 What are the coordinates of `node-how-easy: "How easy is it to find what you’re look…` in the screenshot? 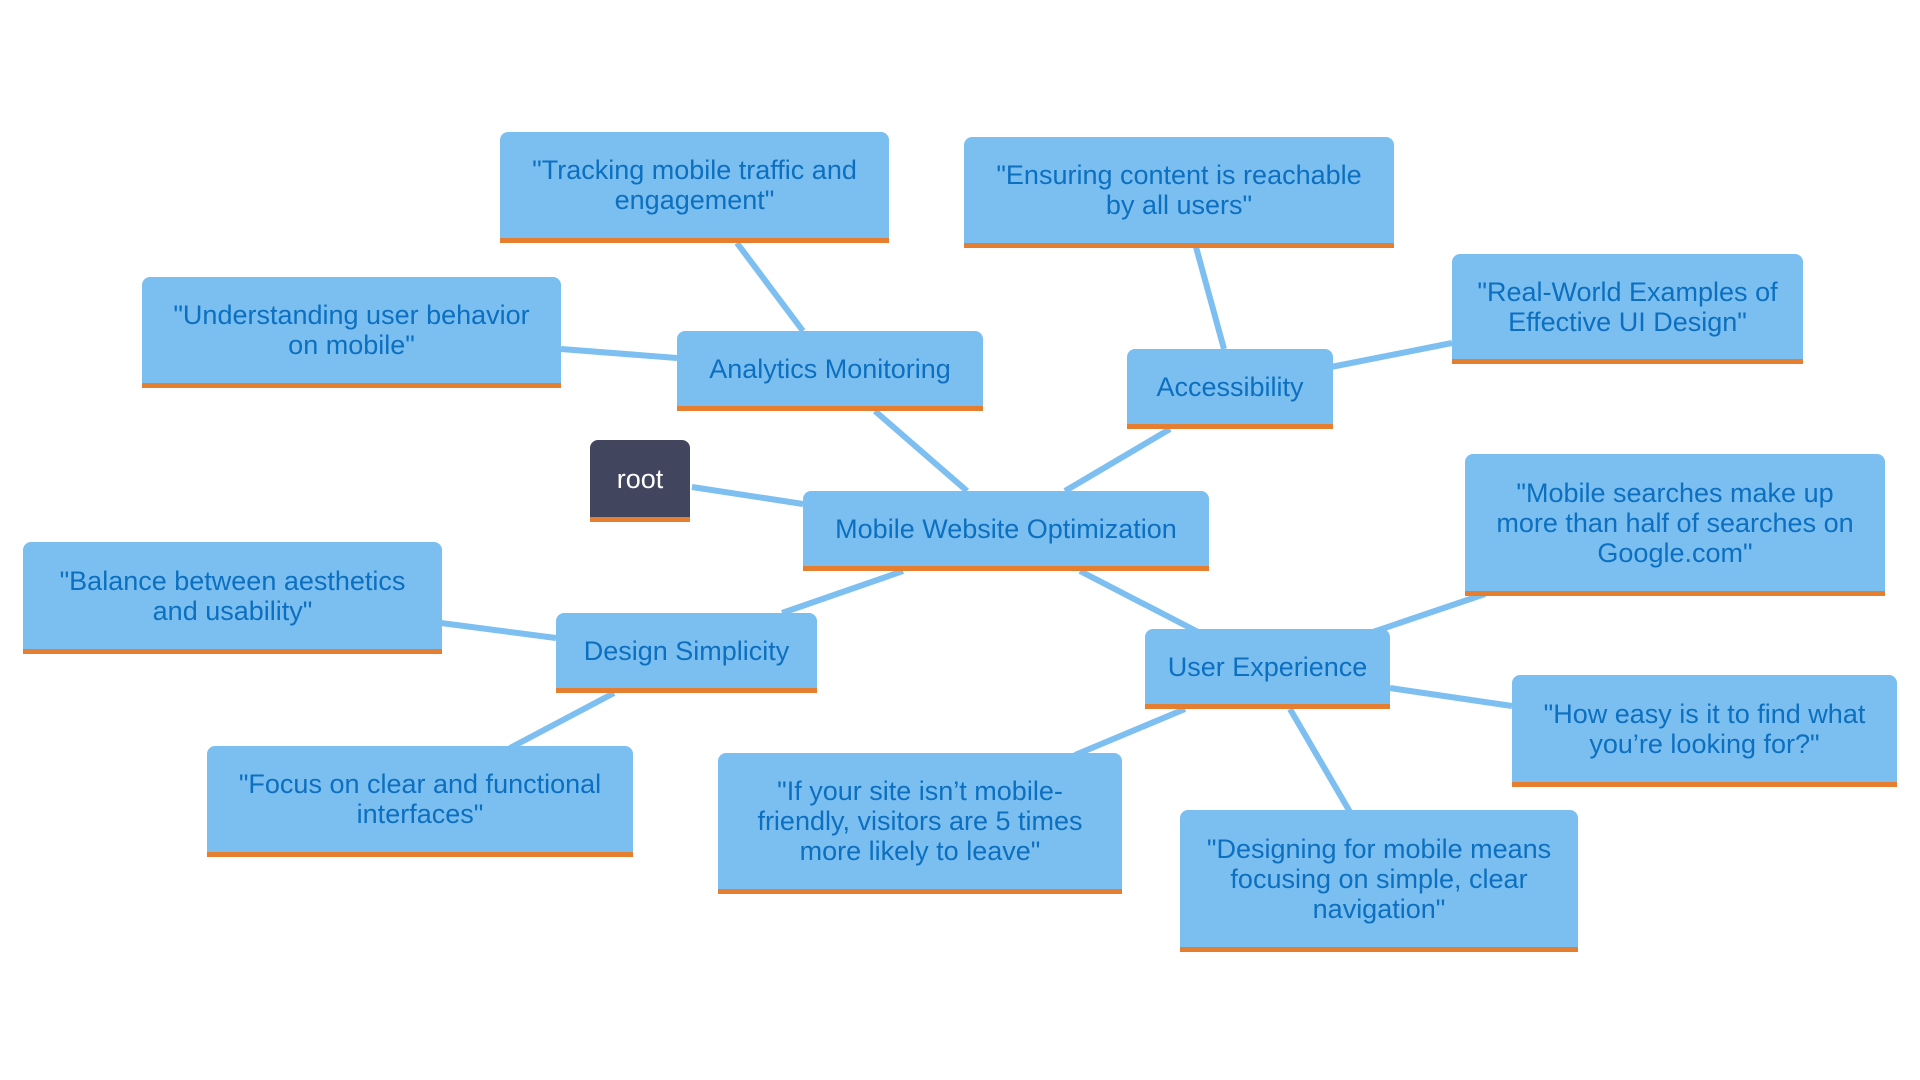 It's located at (1704, 731).